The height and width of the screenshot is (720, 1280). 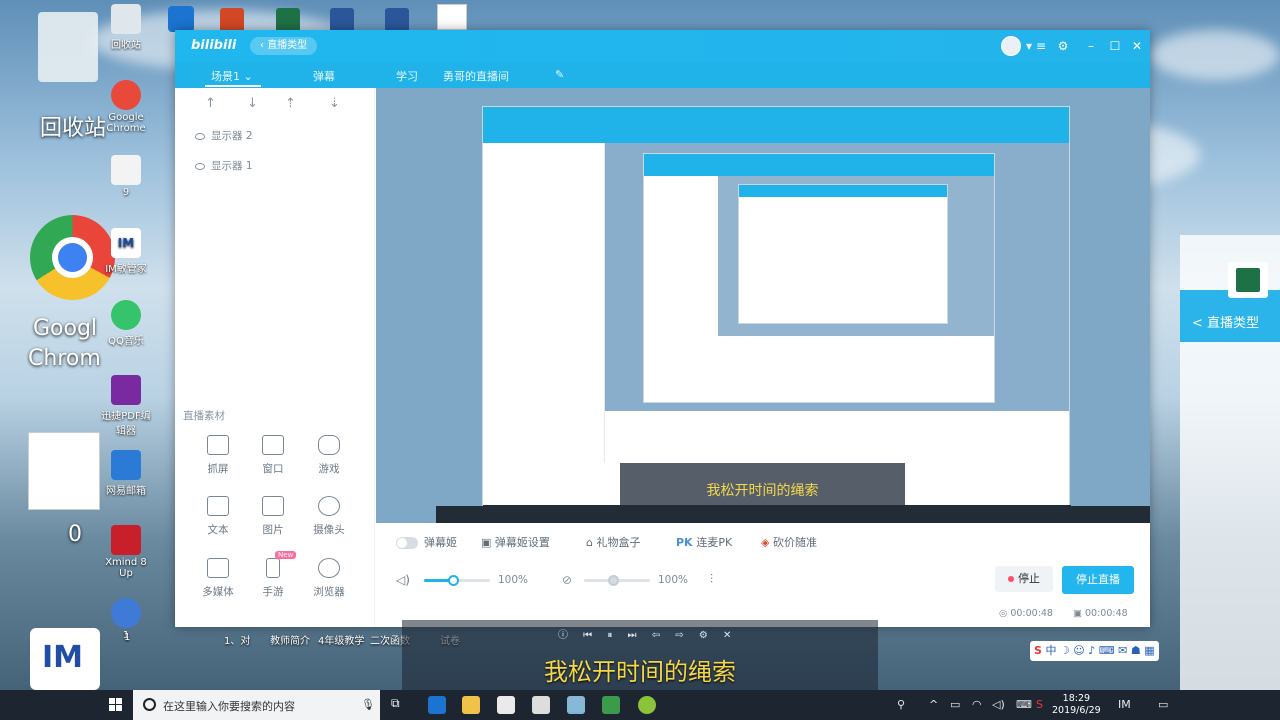 I want to click on gift-icon: ⌂, so click(x=591, y=542).